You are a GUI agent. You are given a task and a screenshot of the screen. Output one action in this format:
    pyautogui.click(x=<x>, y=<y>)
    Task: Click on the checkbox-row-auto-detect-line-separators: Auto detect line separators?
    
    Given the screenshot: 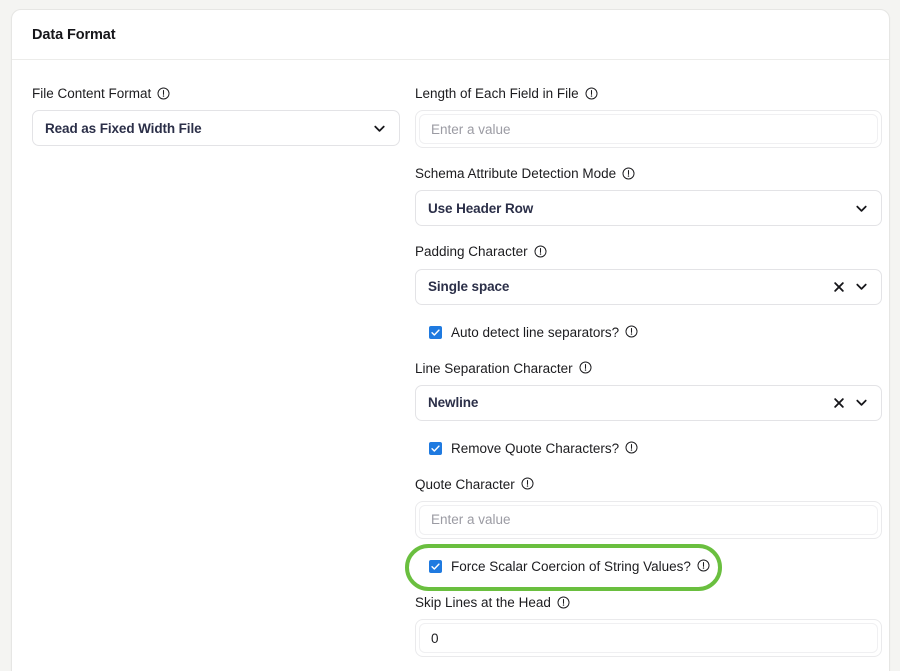 What is the action you would take?
    pyautogui.click(x=648, y=333)
    